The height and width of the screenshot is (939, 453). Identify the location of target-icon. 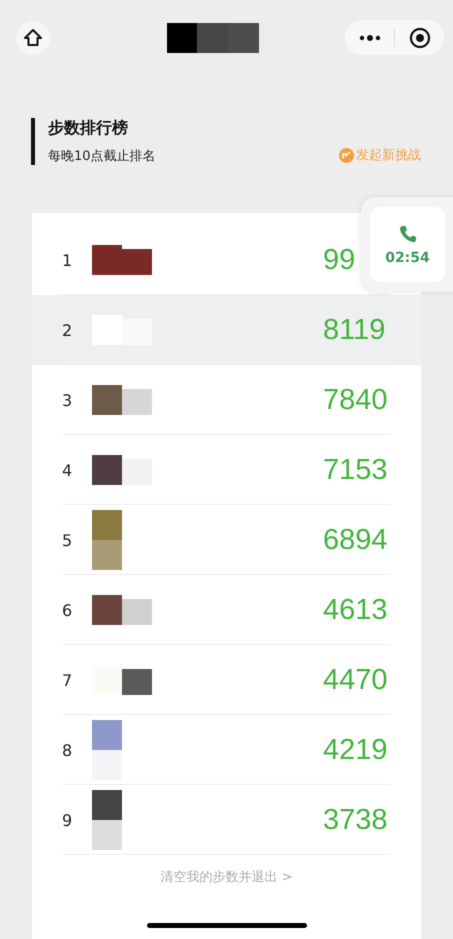
(419, 37).